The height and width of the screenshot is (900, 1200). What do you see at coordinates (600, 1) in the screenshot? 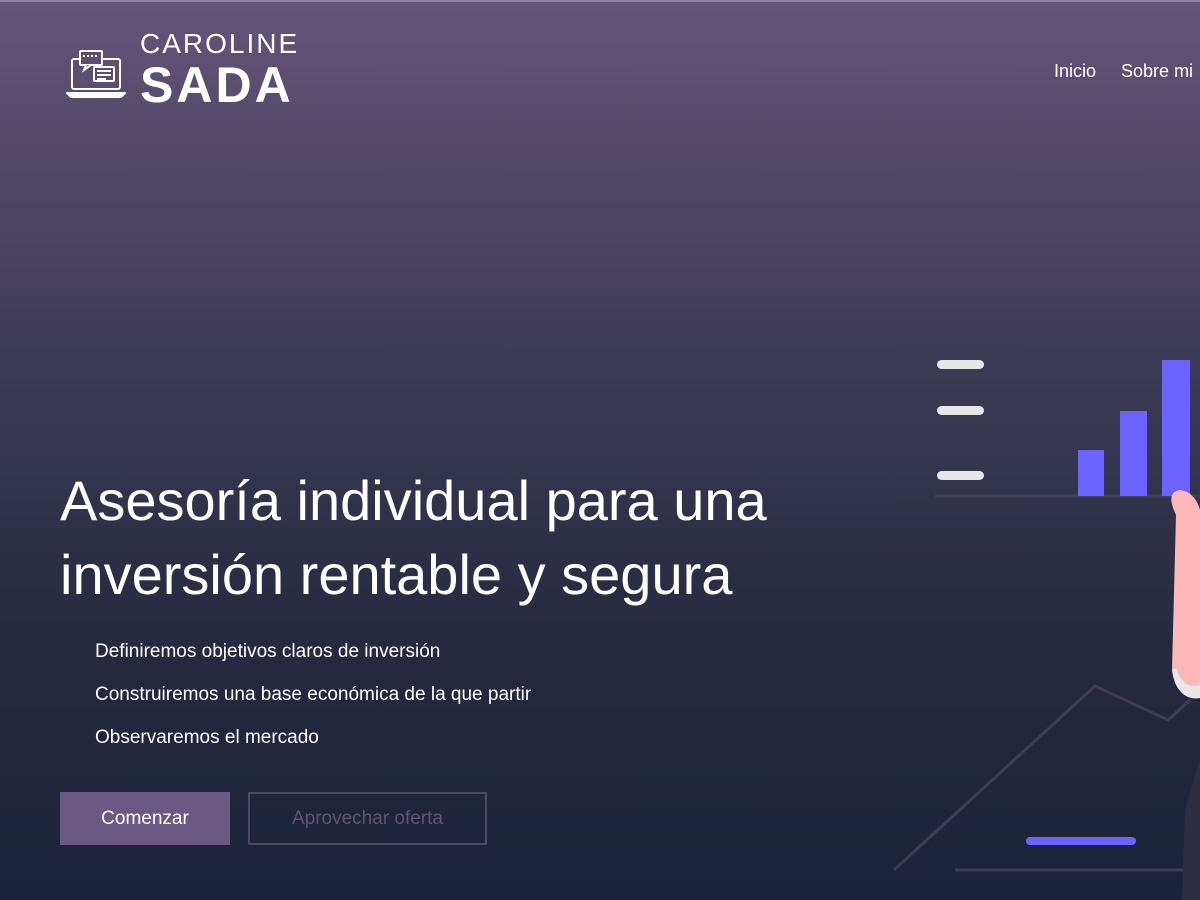
I see `top-border` at bounding box center [600, 1].